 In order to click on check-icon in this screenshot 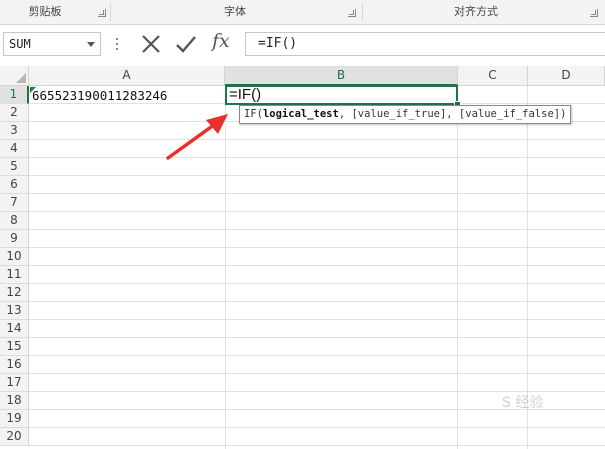, I will do `click(186, 44)`.